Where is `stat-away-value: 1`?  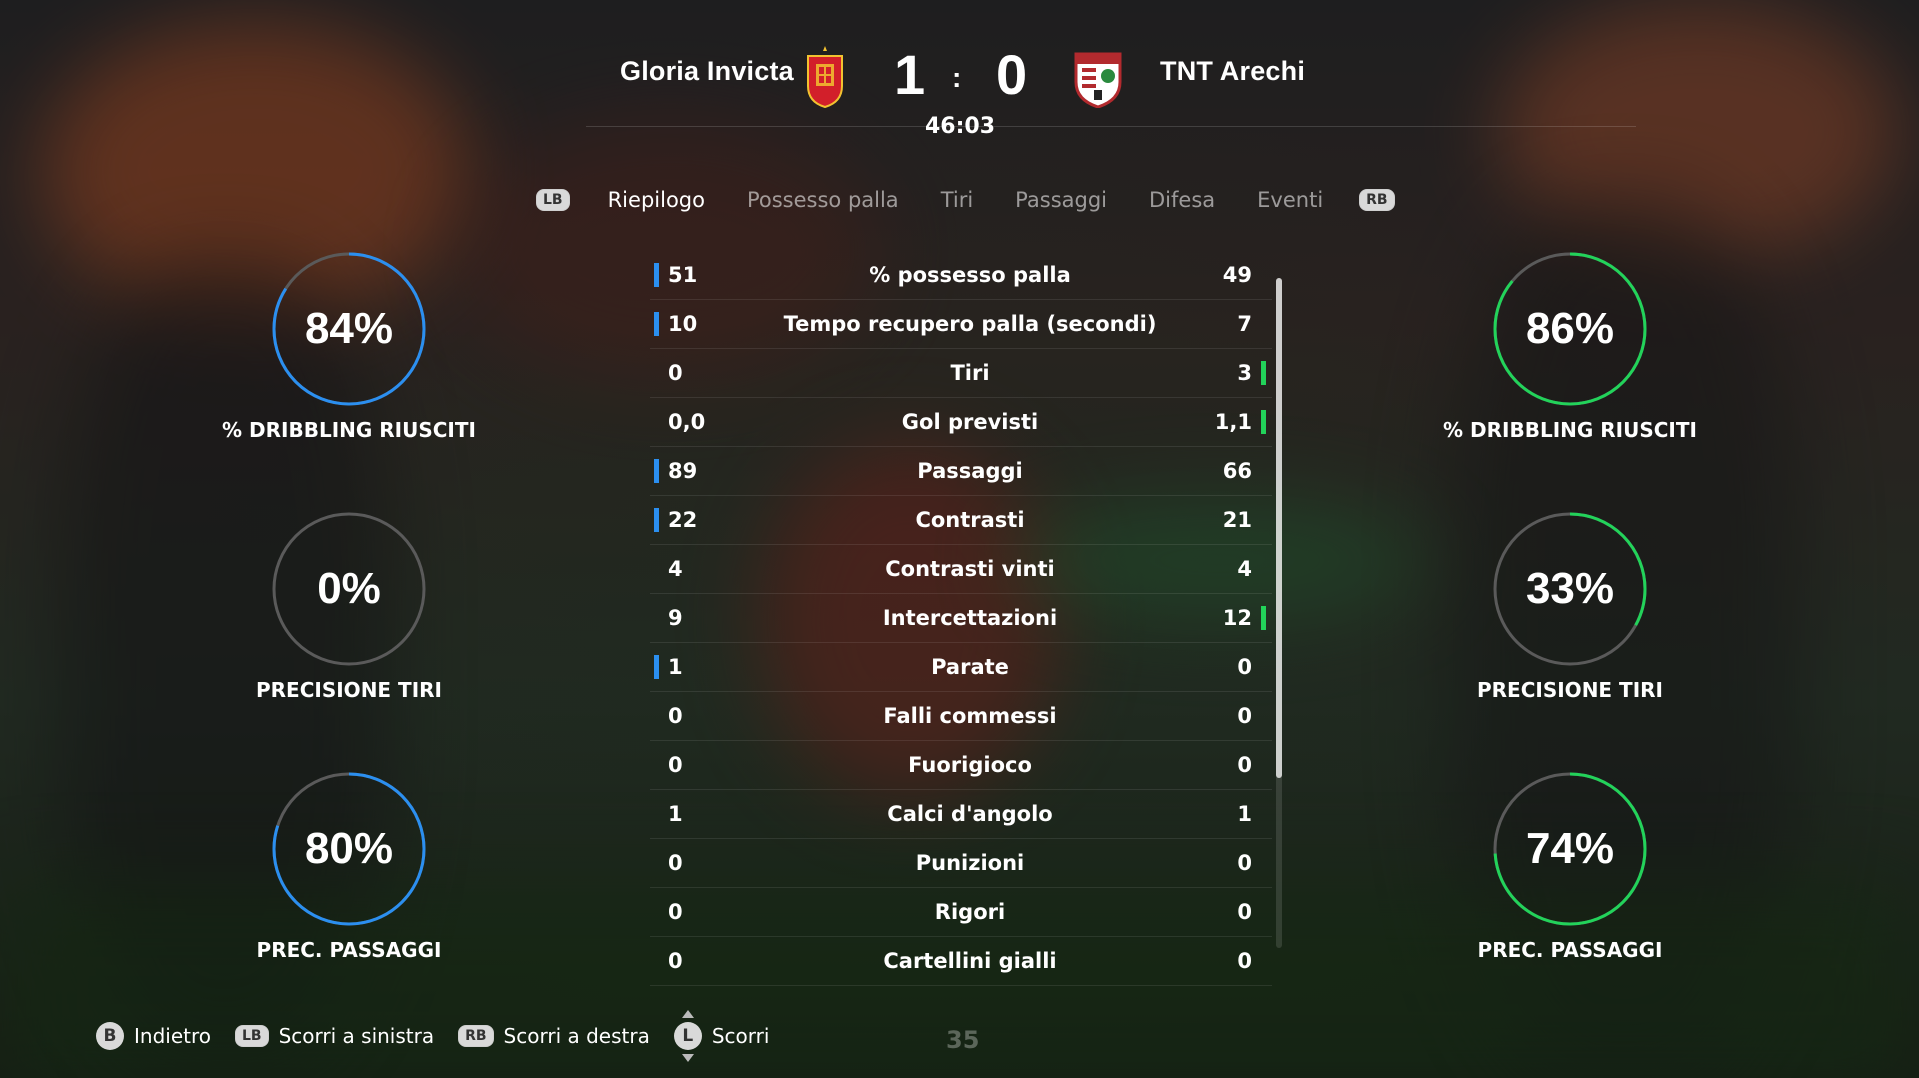
stat-away-value: 1 is located at coordinates (1244, 814).